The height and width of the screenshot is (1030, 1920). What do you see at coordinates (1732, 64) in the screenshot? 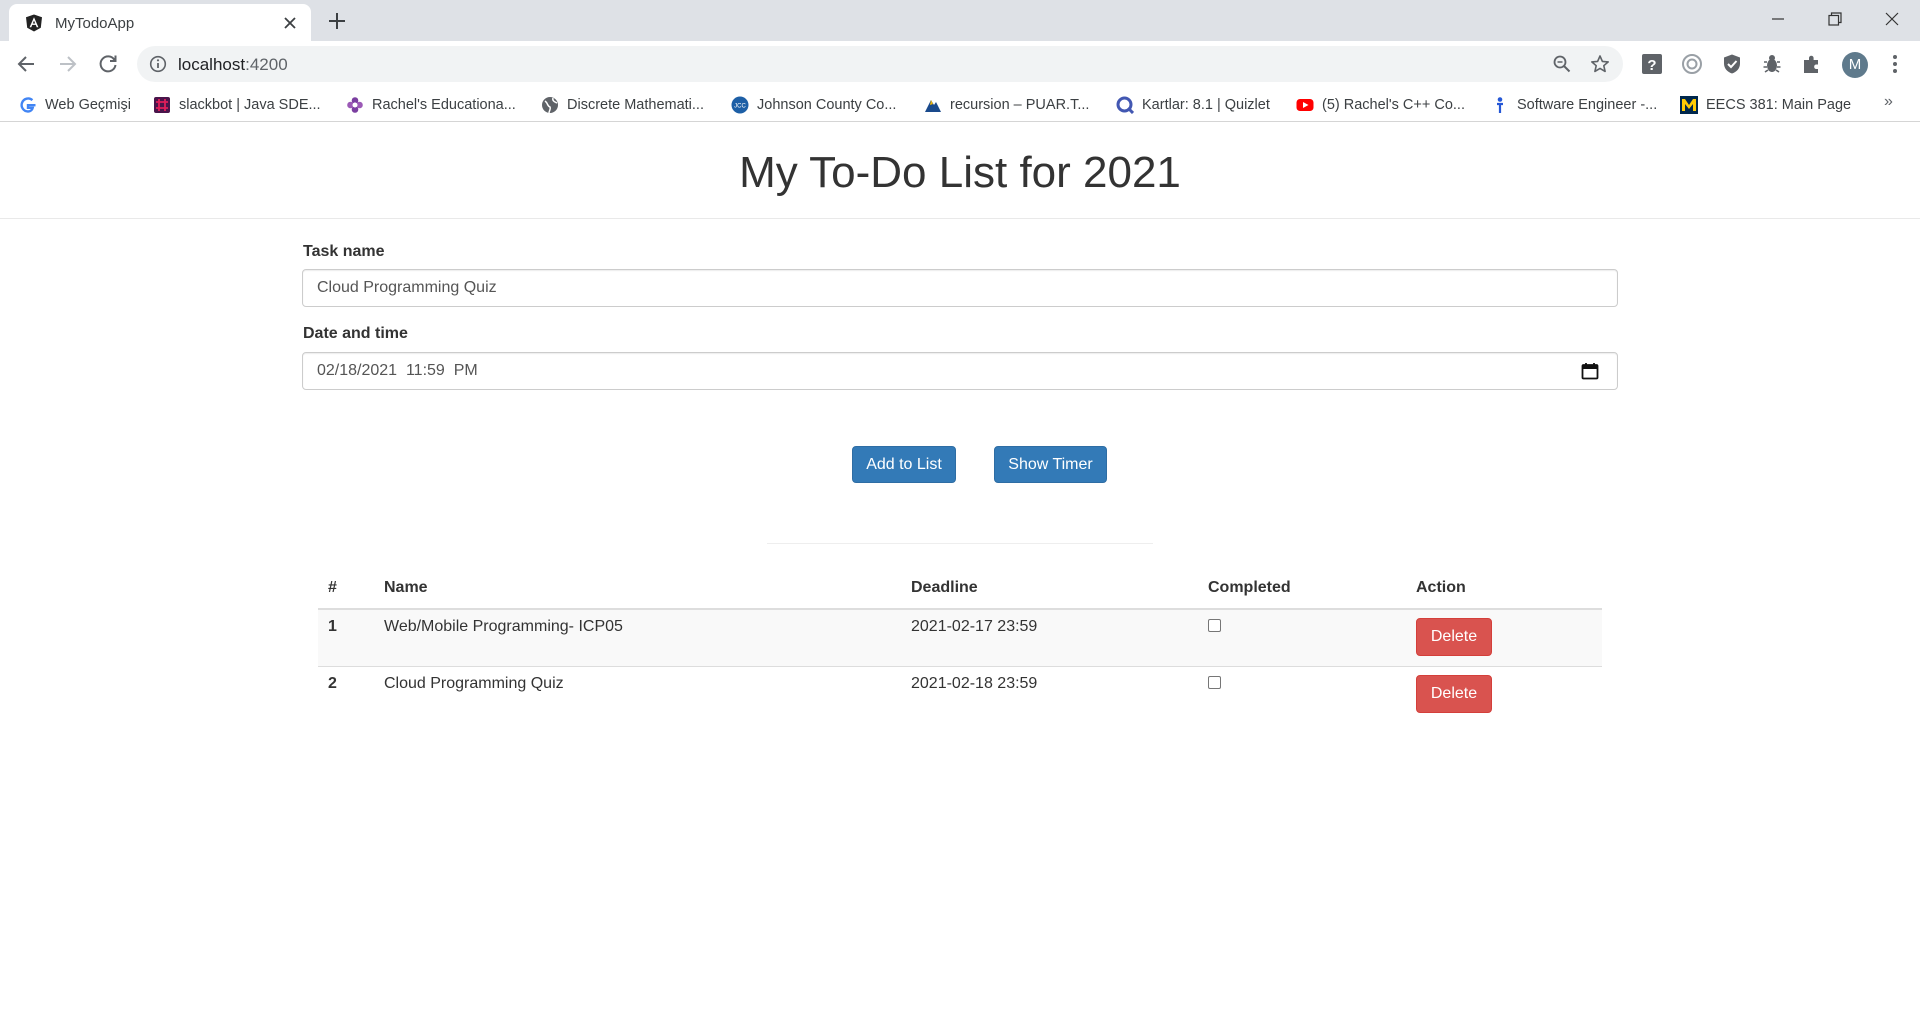
I see `shield-icon` at bounding box center [1732, 64].